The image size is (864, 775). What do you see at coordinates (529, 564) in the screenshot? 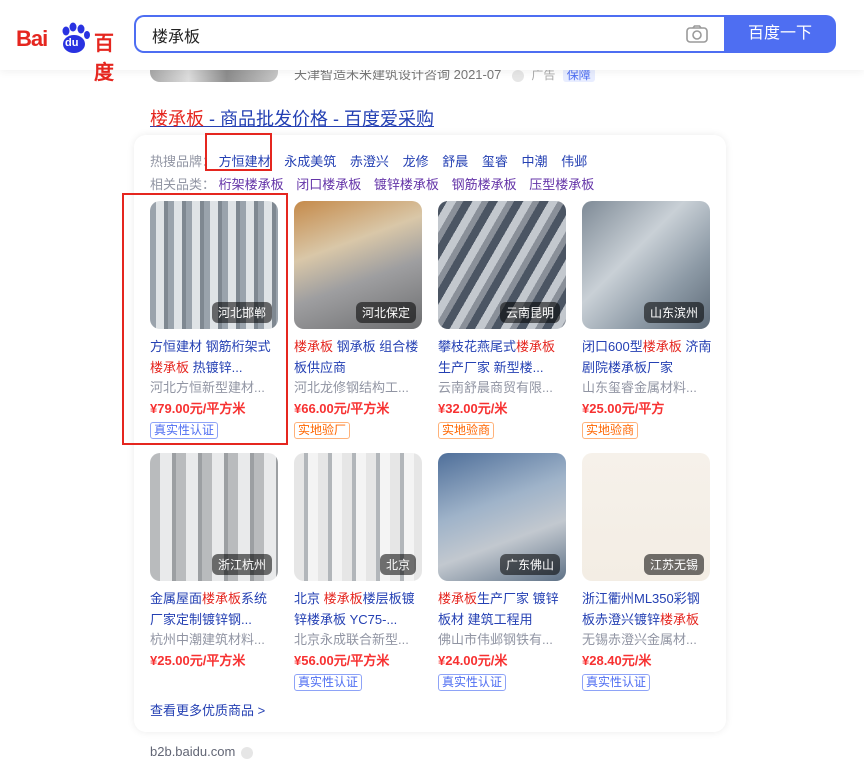
I see `location-tag: 广东佛山` at bounding box center [529, 564].